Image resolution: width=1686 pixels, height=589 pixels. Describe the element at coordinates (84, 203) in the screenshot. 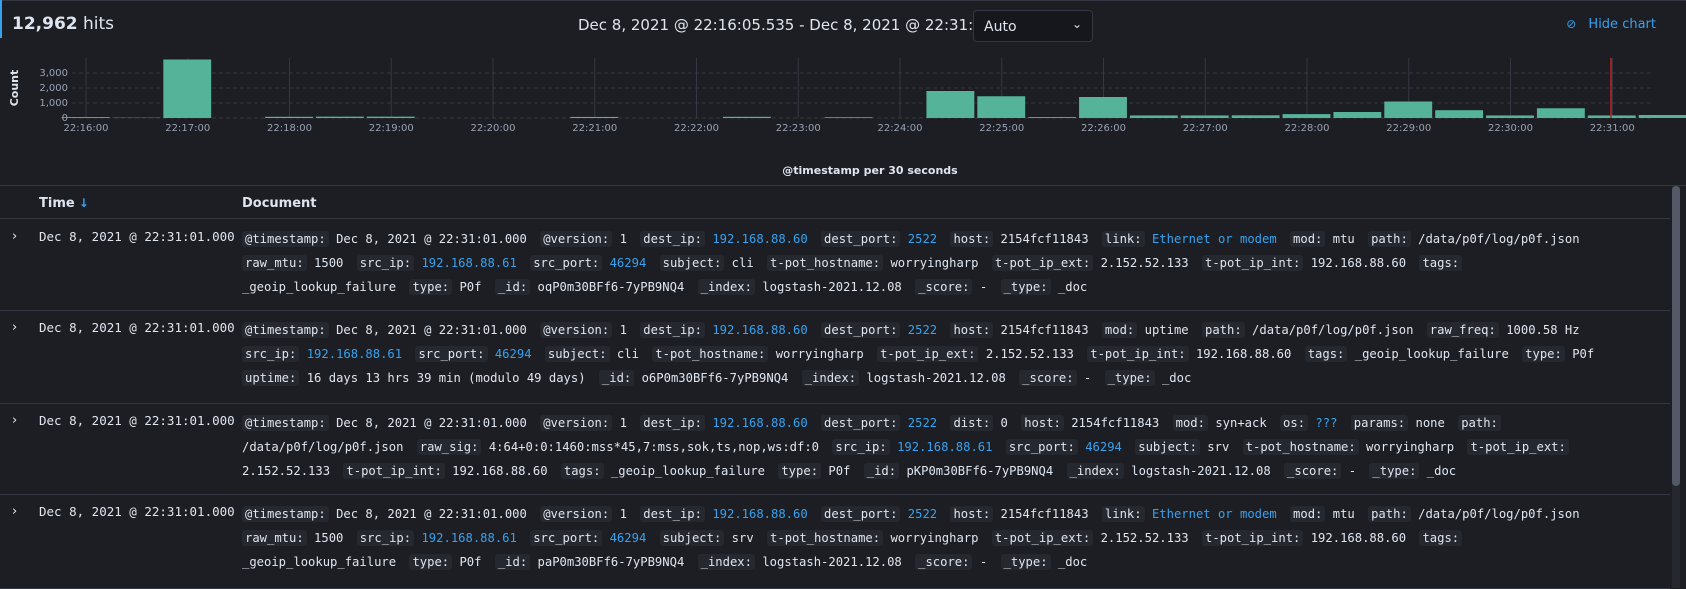

I see `sort-down-icon: ↓` at that location.